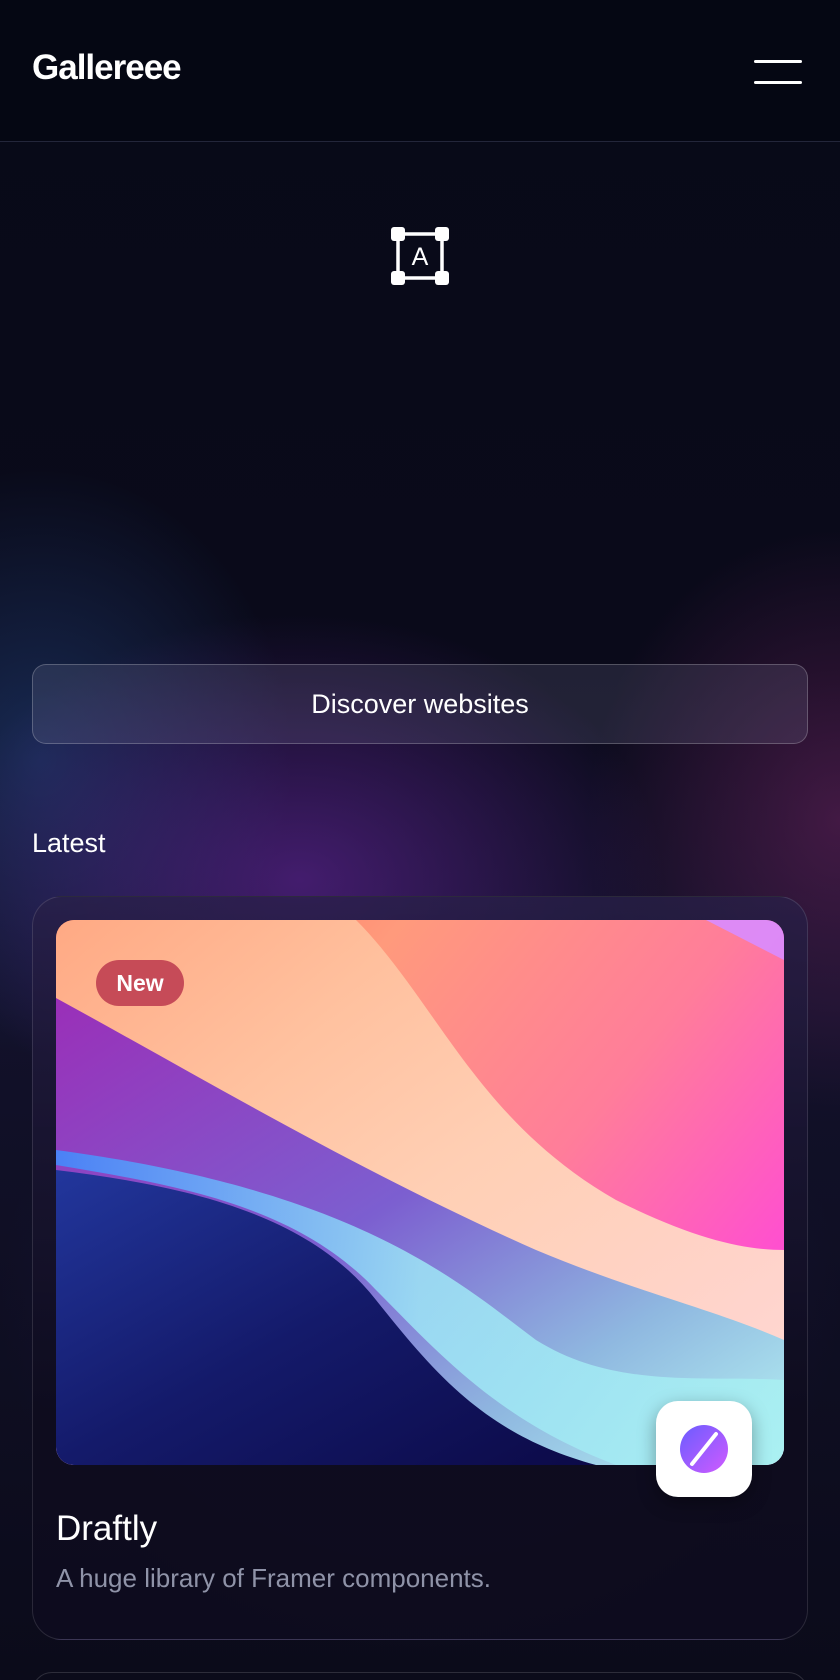 The height and width of the screenshot is (1680, 840). I want to click on latest-section-title: Latest, so click(69, 843).